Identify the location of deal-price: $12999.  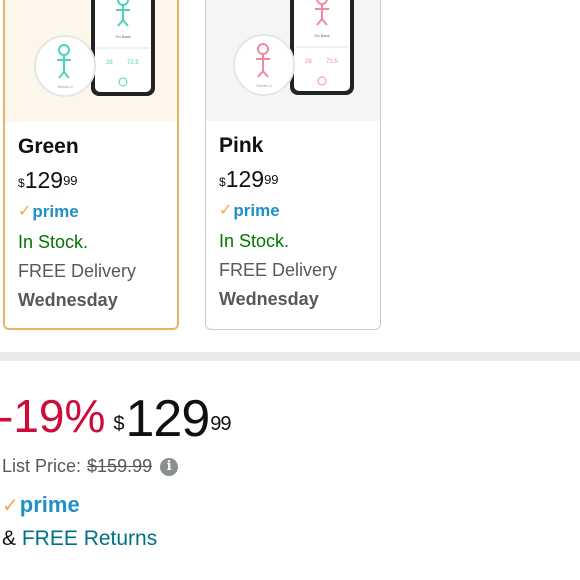
(172, 419).